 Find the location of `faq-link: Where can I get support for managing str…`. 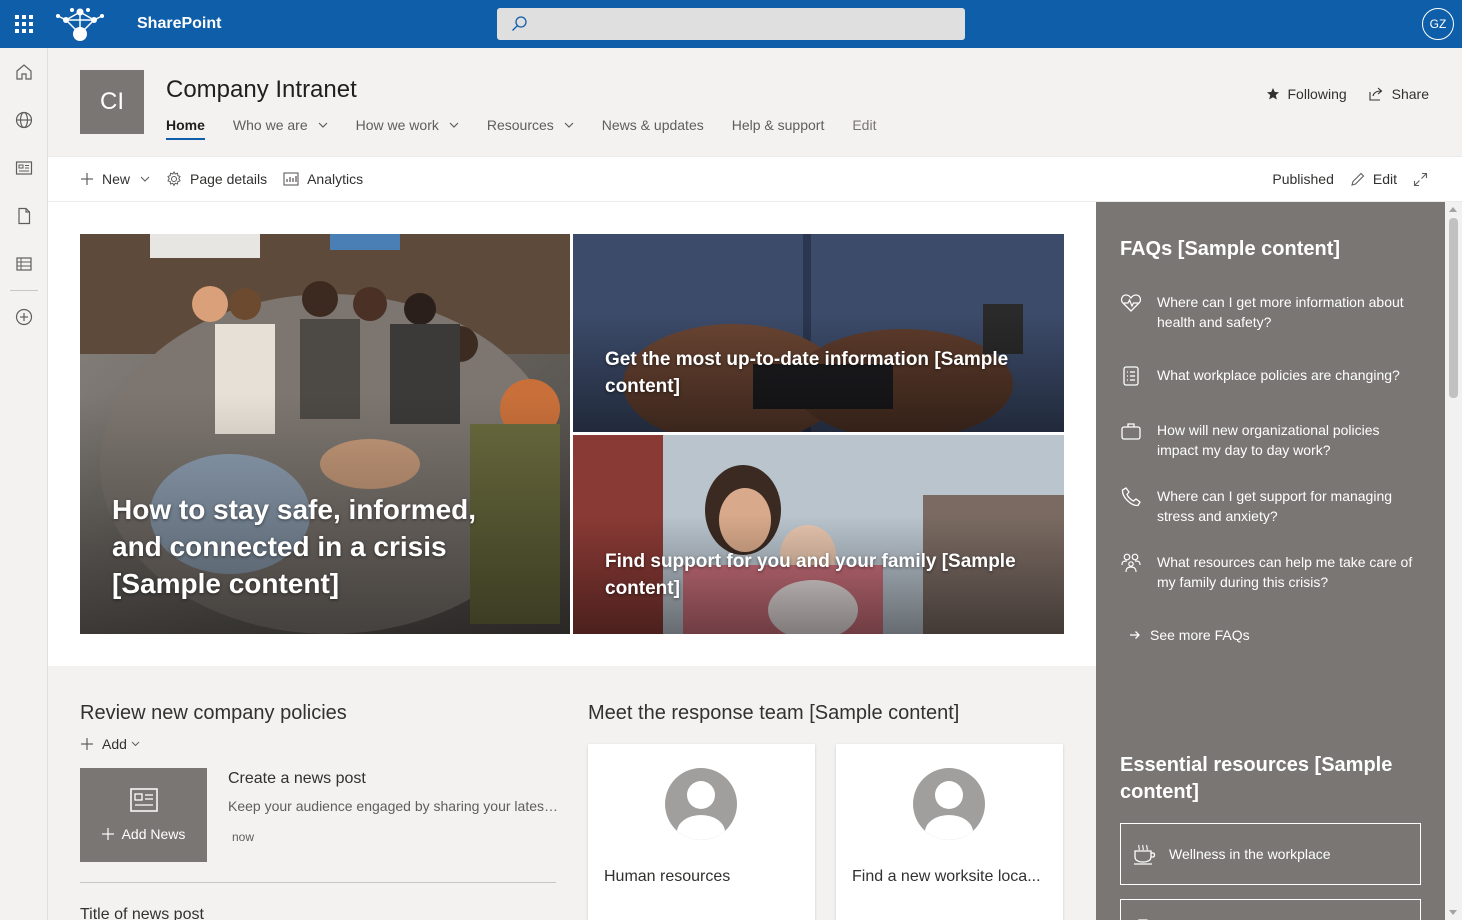

faq-link: Where can I get support for managing str… is located at coordinates (1270, 506).